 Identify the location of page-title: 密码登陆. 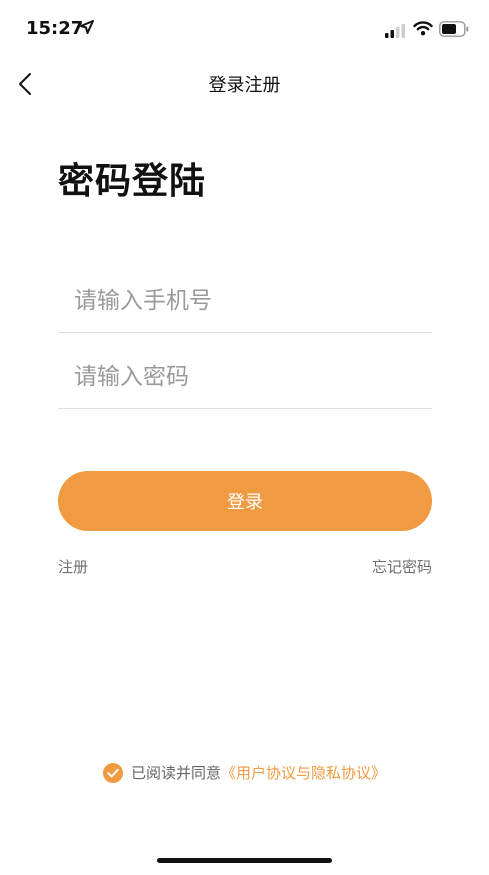
(132, 181).